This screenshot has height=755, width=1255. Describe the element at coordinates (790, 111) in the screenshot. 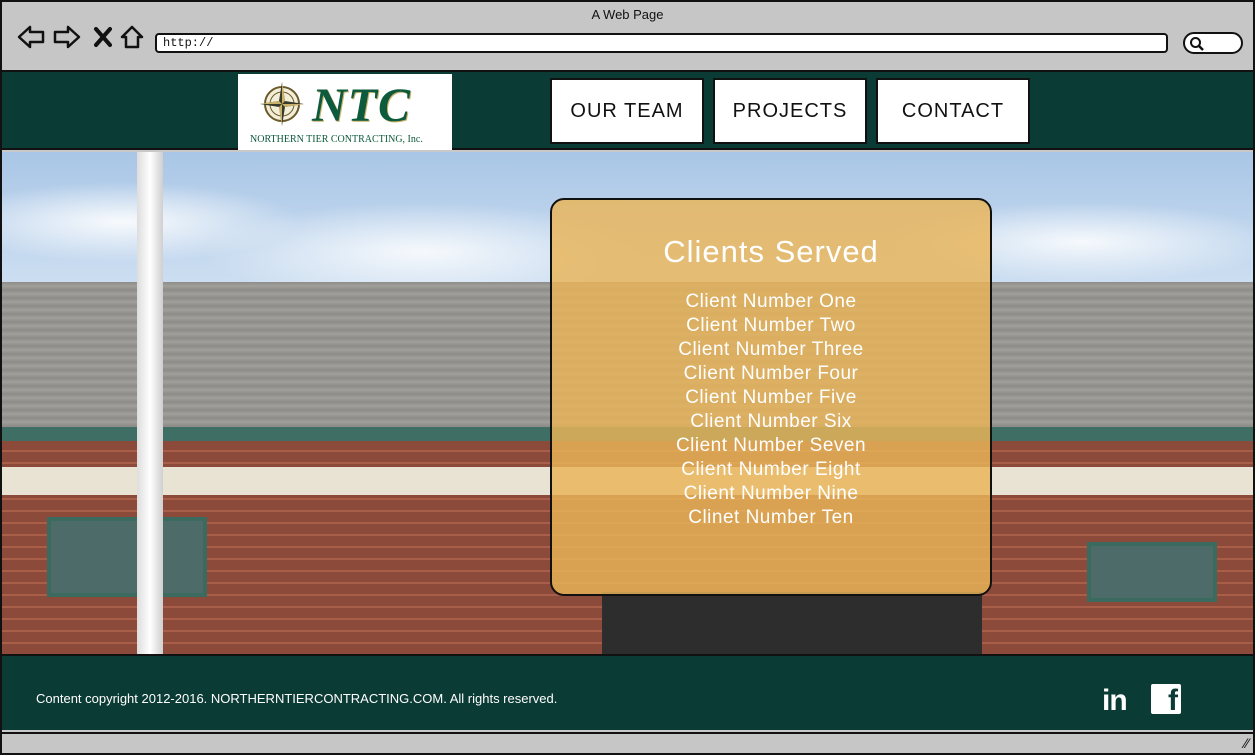

I see `nav-projects-button: PROJECTS` at that location.